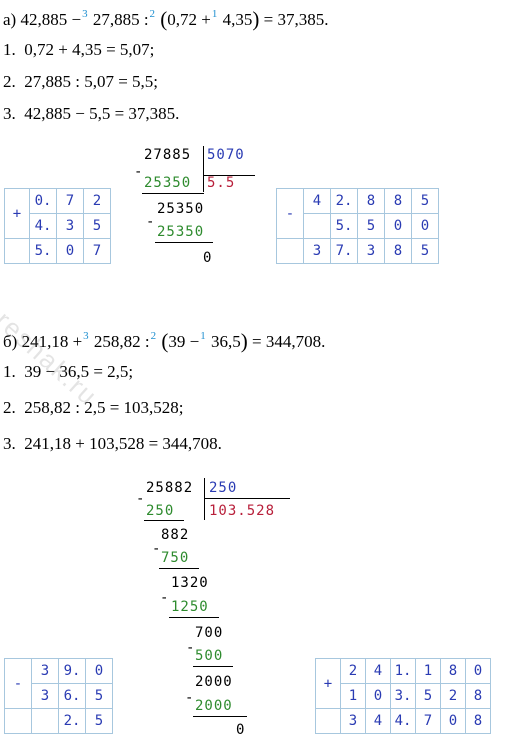  Describe the element at coordinates (175, 535) in the screenshot. I see `remainder: 882` at that location.